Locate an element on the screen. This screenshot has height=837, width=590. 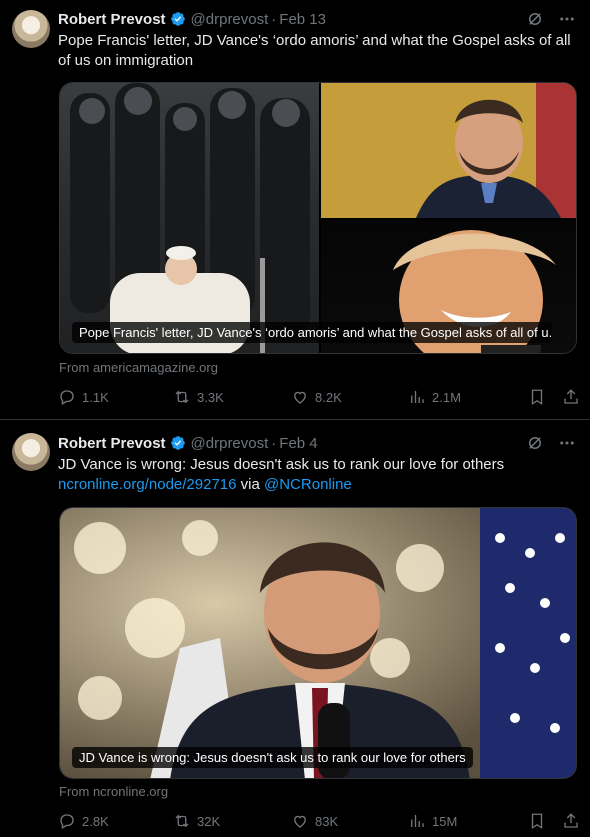
views-count: 15M is located at coordinates (445, 821).